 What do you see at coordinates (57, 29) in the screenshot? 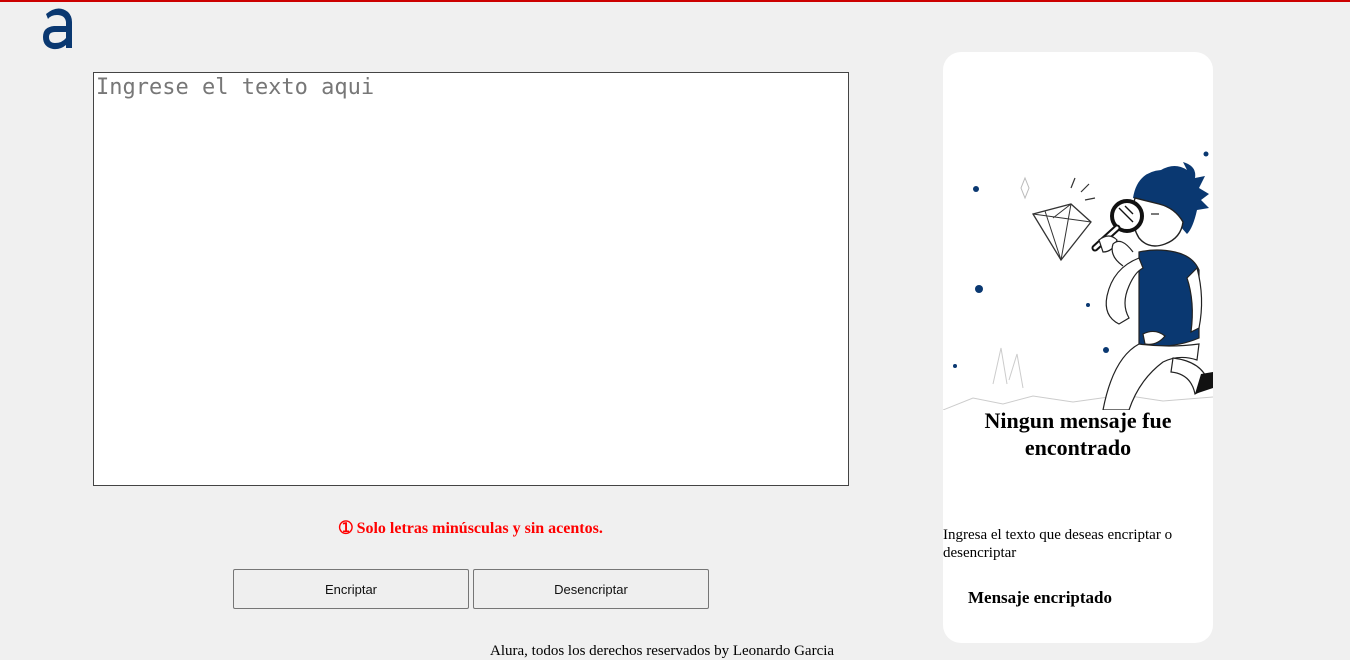
I see `alura-logo-icon` at bounding box center [57, 29].